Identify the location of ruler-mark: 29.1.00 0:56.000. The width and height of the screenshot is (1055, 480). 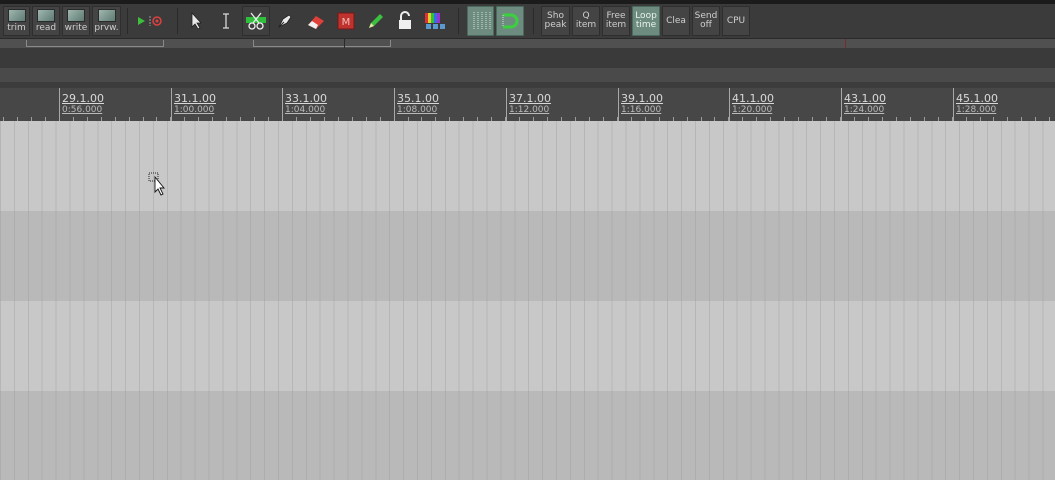
(81, 104).